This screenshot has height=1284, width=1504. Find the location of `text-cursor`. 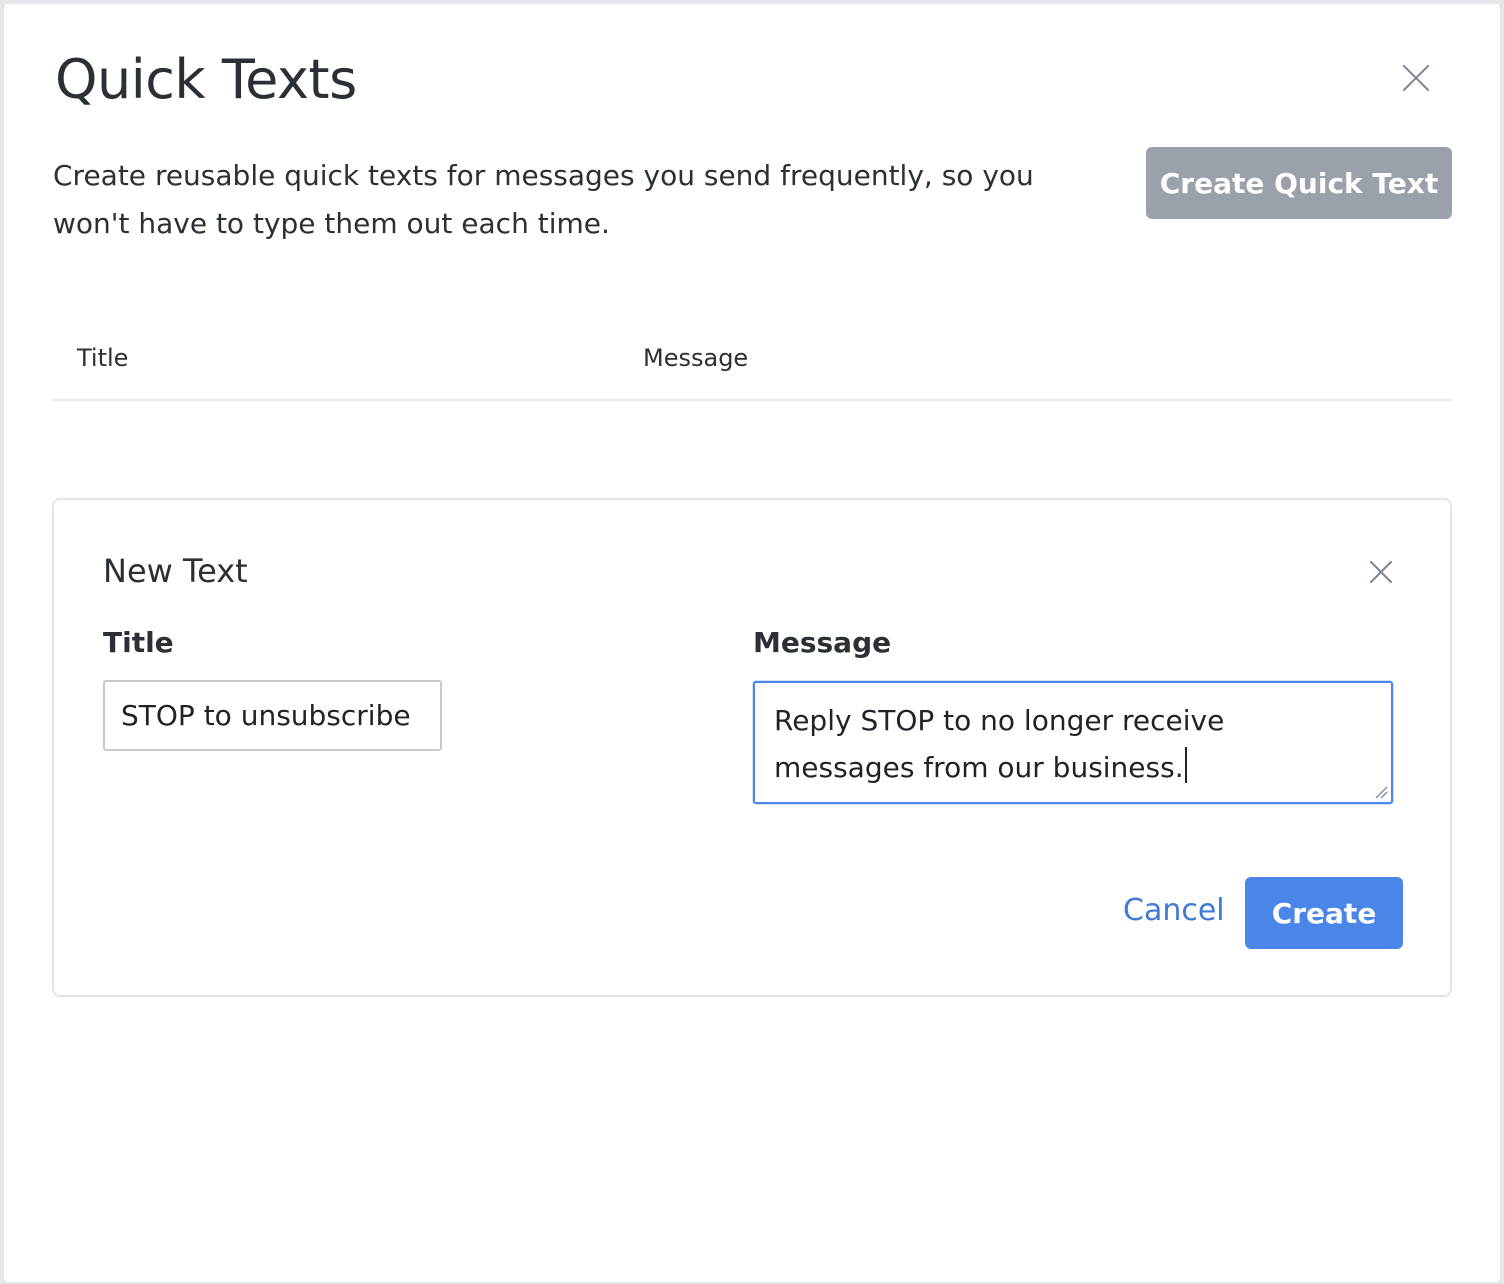

text-cursor is located at coordinates (1185, 765).